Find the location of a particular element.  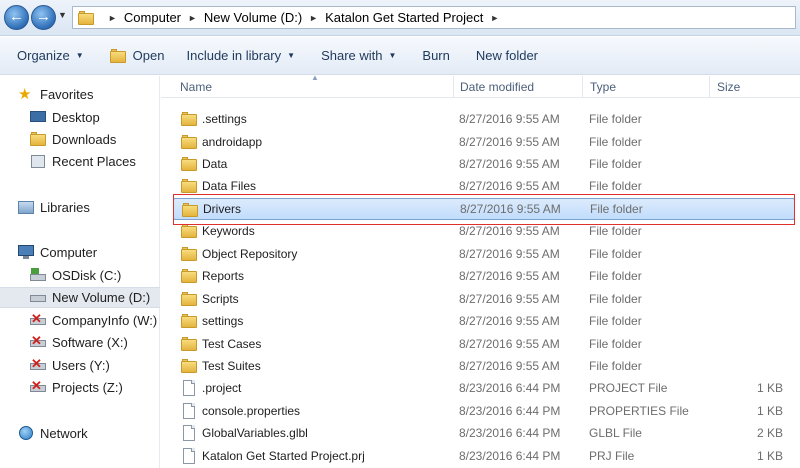

recent-pages-dropdown-icon: ▼ is located at coordinates (62, 15).